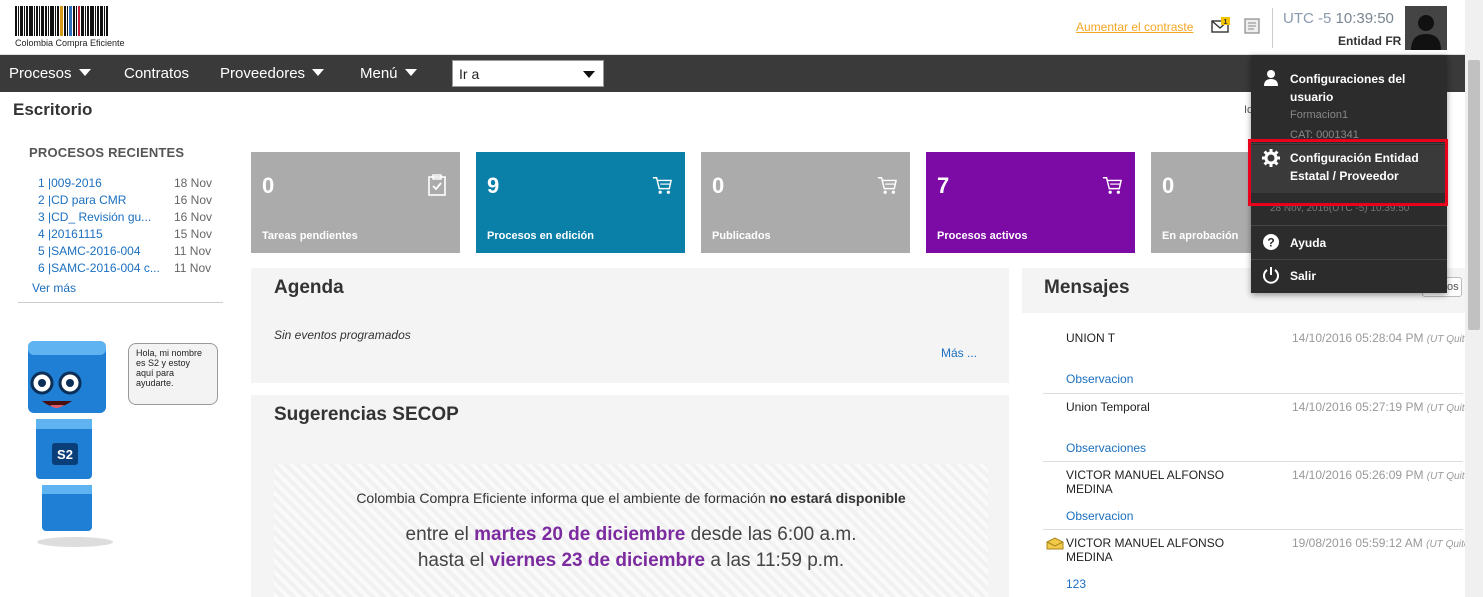  Describe the element at coordinates (540, 236) in the screenshot. I see `tile-label: Procesos en edición` at that location.